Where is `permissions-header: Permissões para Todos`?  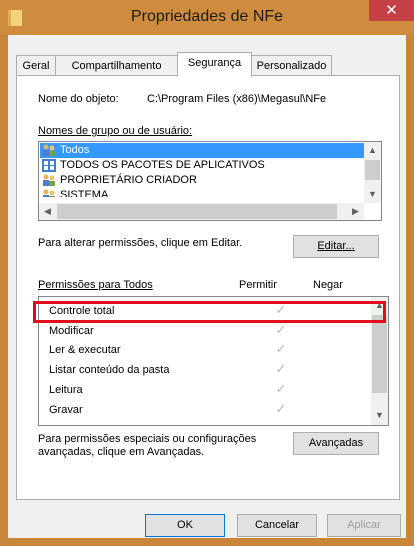 permissions-header: Permissões para Todos is located at coordinates (95, 285).